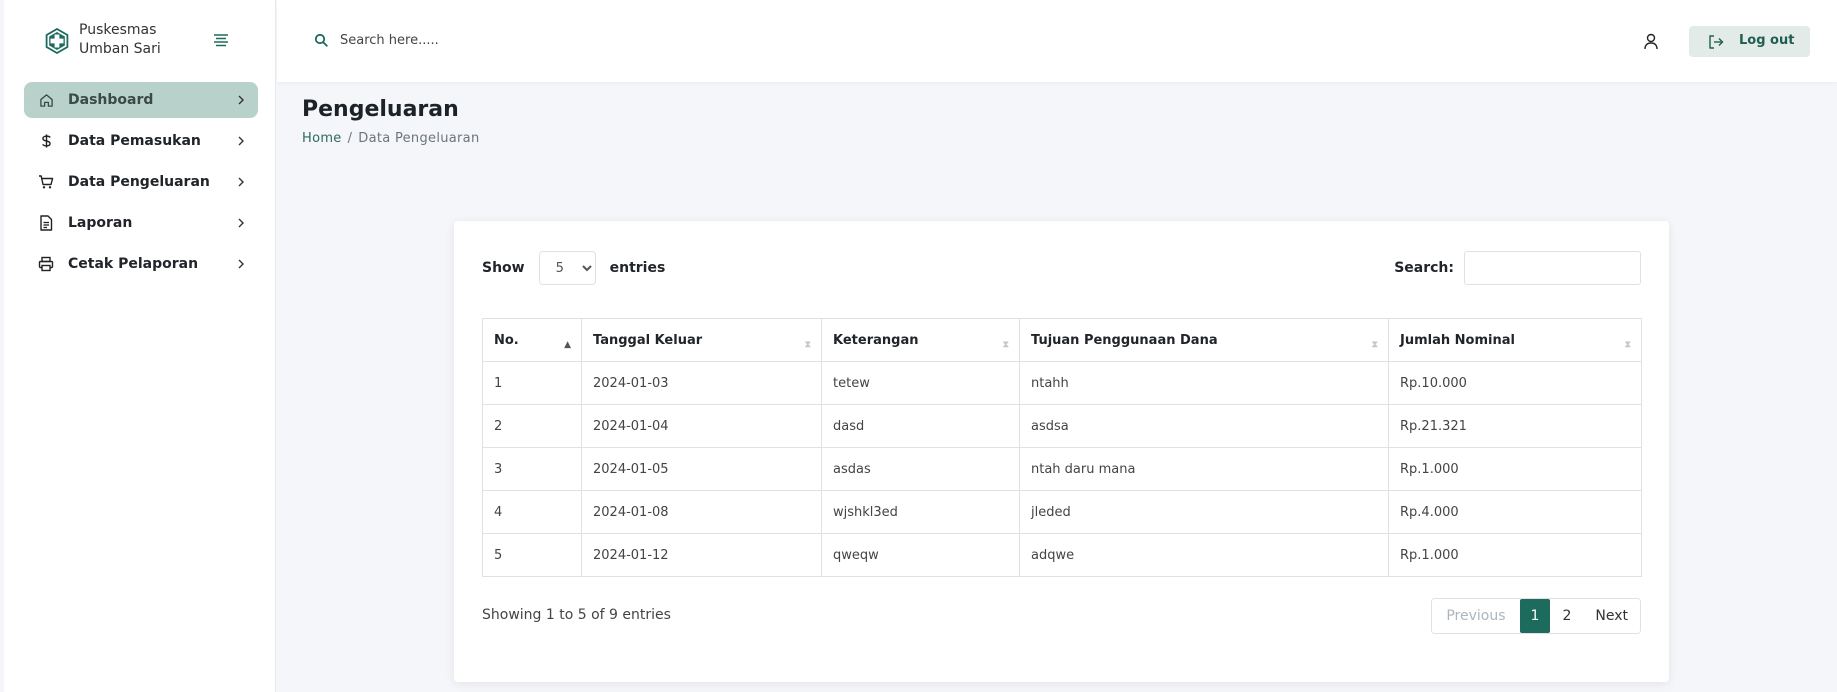  I want to click on column-header-keterangan: Keterangan ⧗, so click(920, 340).